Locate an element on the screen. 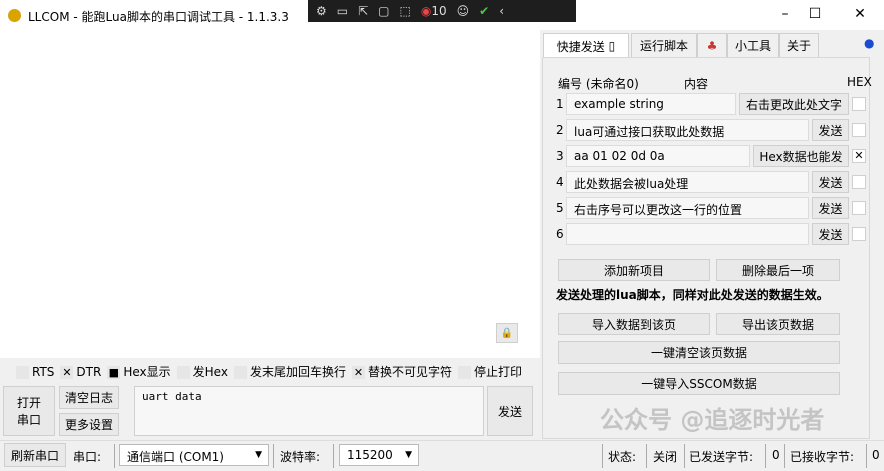  row-send-button: Hex数据也能发 is located at coordinates (801, 156).